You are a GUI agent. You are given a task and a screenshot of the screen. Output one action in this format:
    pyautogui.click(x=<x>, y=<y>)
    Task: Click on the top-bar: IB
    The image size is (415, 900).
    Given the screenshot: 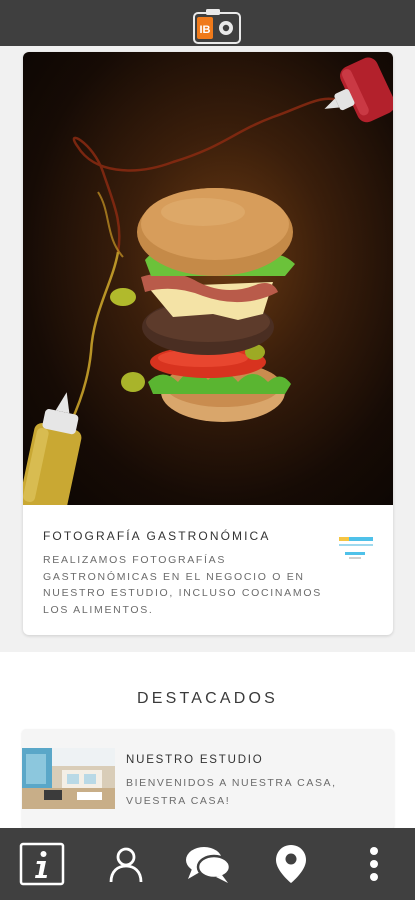 What is the action you would take?
    pyautogui.click(x=207, y=23)
    